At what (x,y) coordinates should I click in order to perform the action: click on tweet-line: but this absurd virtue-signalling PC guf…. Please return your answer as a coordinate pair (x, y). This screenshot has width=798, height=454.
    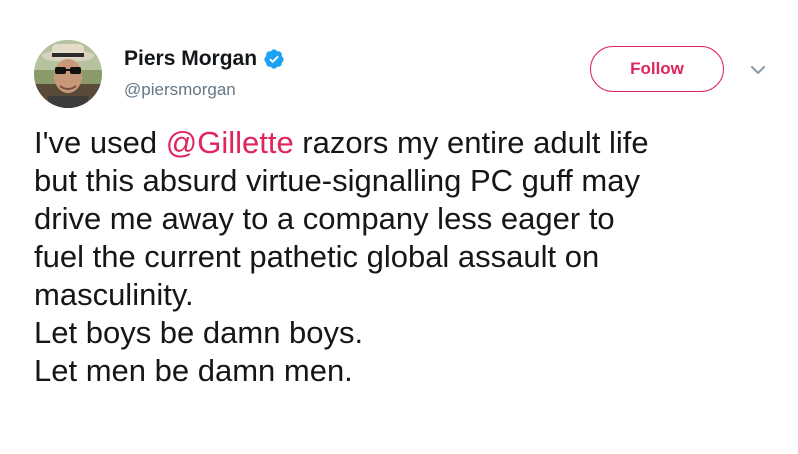
    Looking at the image, I should click on (337, 180).